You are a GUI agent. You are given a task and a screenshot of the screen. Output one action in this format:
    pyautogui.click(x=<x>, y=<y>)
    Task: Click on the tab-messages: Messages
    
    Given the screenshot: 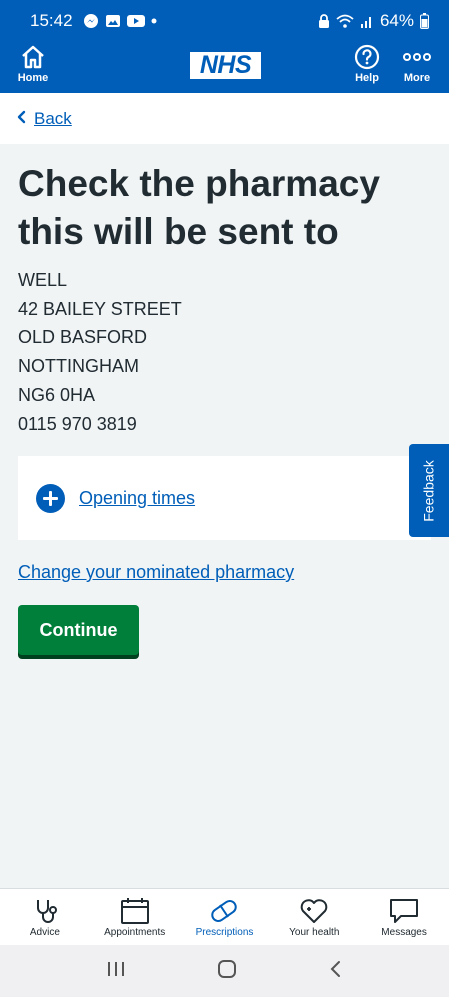 What is the action you would take?
    pyautogui.click(x=404, y=917)
    